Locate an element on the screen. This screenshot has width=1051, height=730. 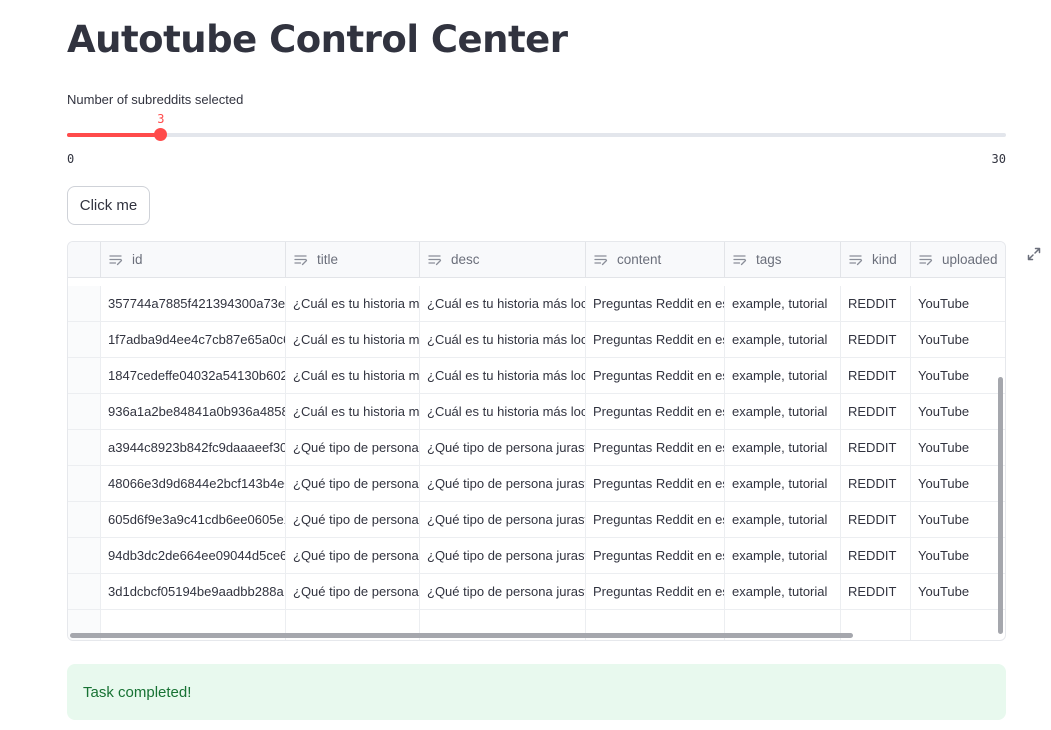
click-me-button: Click me is located at coordinates (108, 205).